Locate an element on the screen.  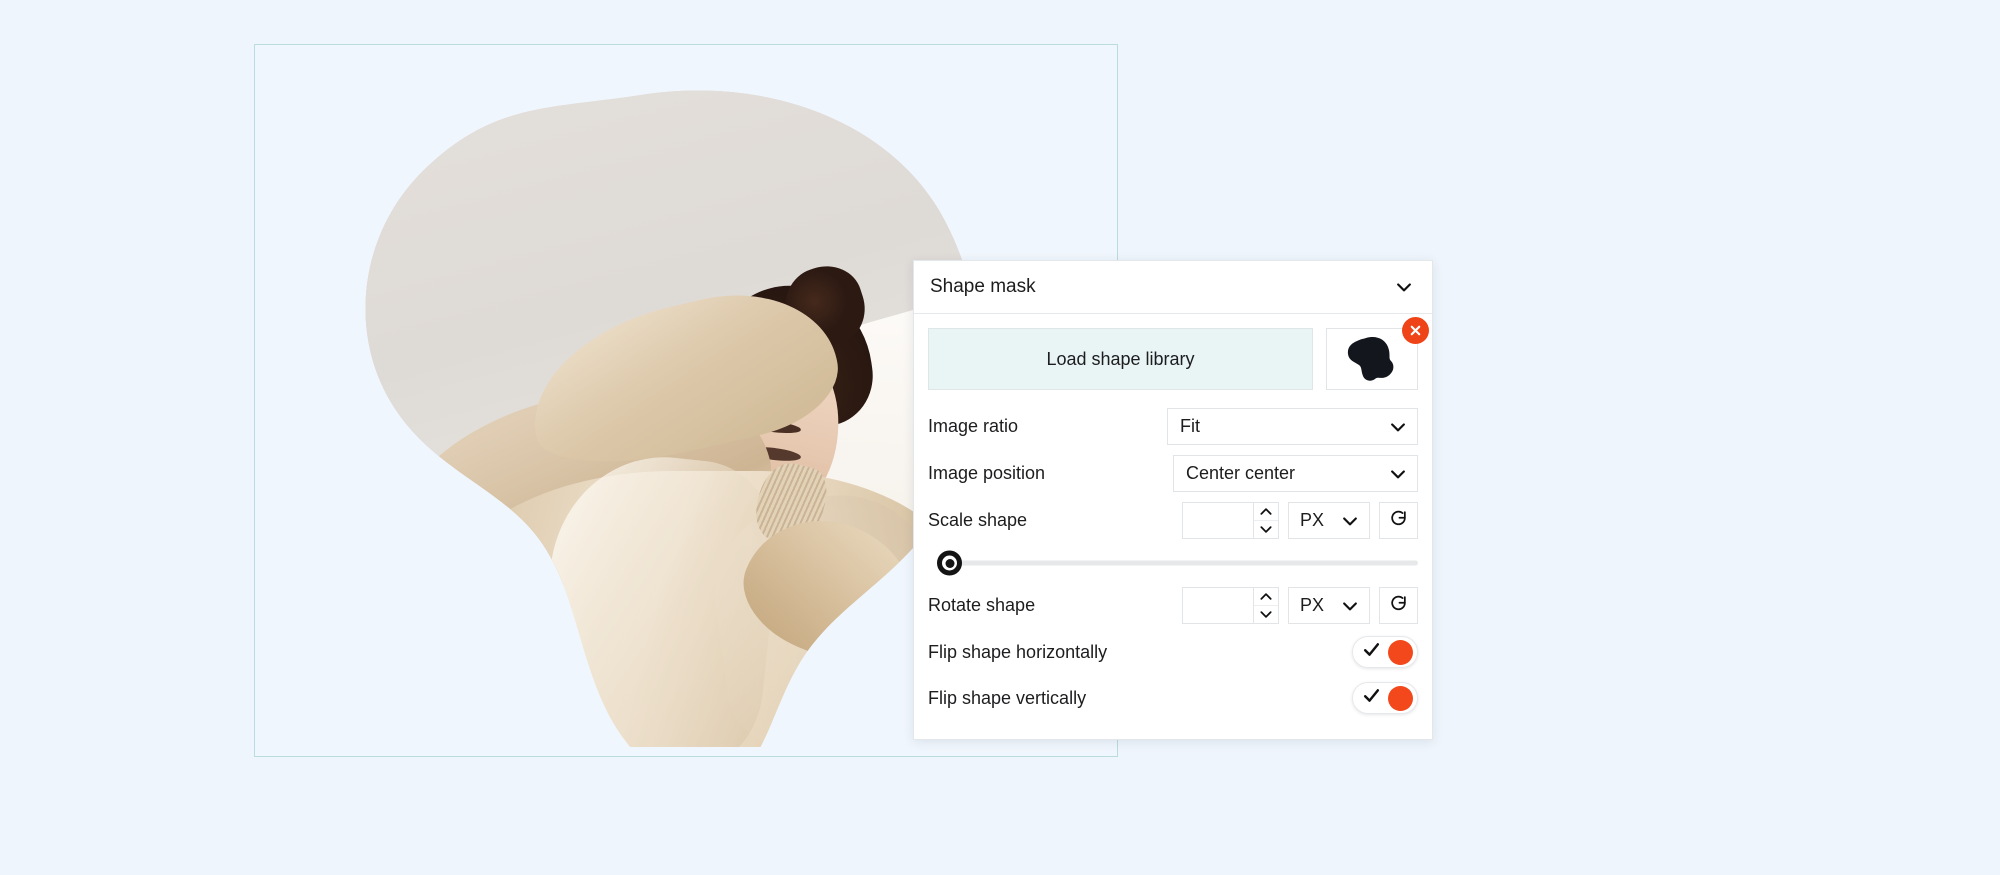
flip-vertical-toggle is located at coordinates (1385, 698).